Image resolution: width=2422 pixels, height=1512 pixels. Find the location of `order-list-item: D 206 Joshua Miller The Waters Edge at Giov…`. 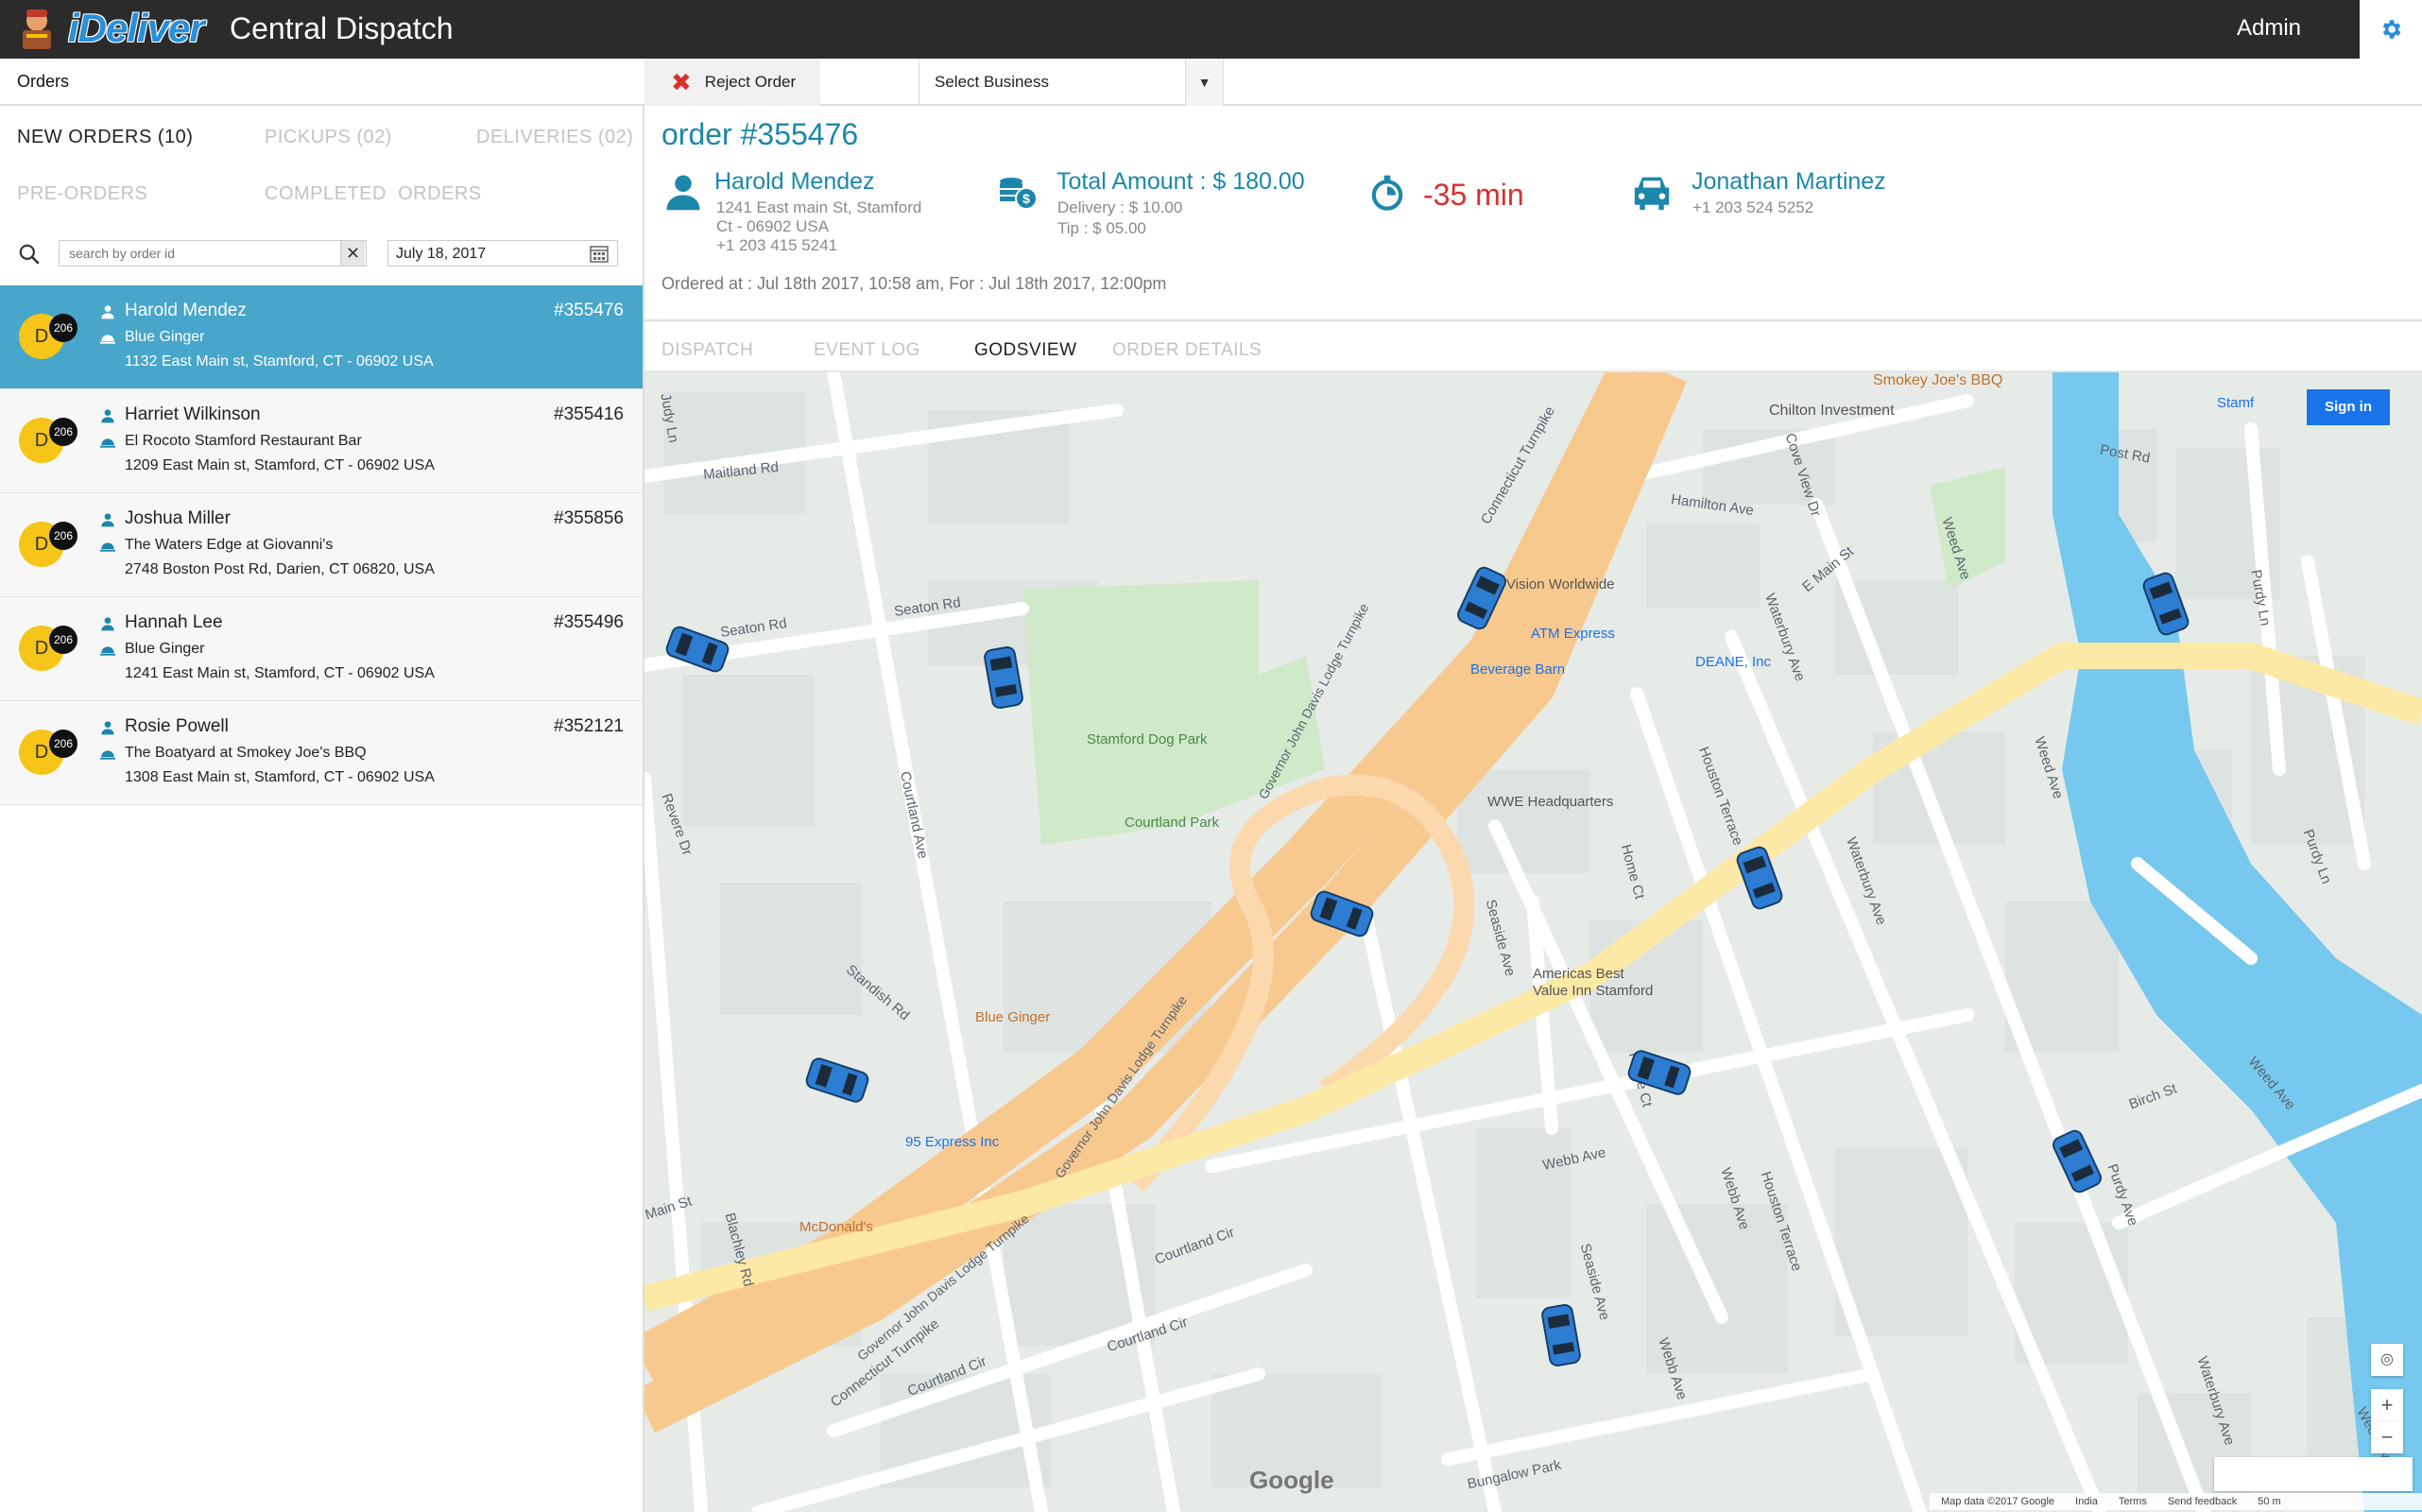

order-list-item: D 206 Joshua Miller The Waters Edge at Giov… is located at coordinates (321, 545).